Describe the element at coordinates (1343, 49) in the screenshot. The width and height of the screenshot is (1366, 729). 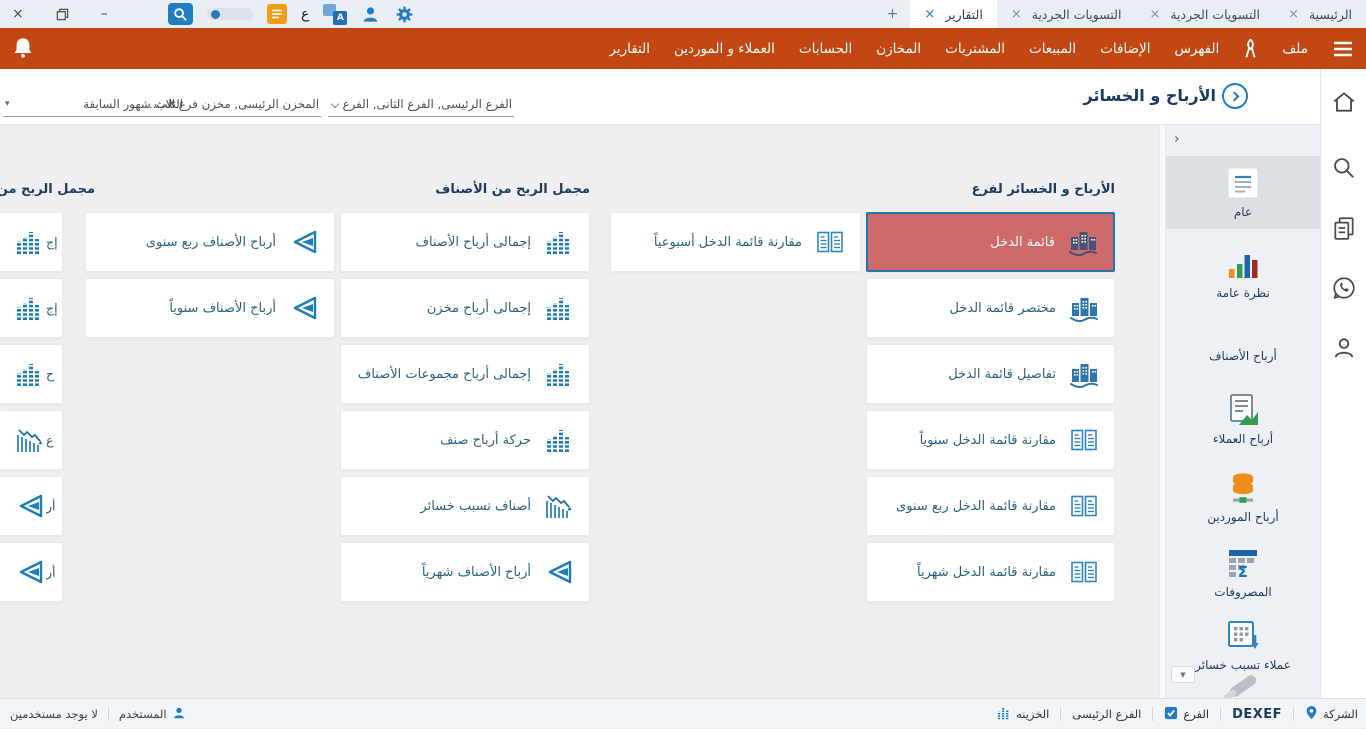
I see `hamburger-icon` at that location.